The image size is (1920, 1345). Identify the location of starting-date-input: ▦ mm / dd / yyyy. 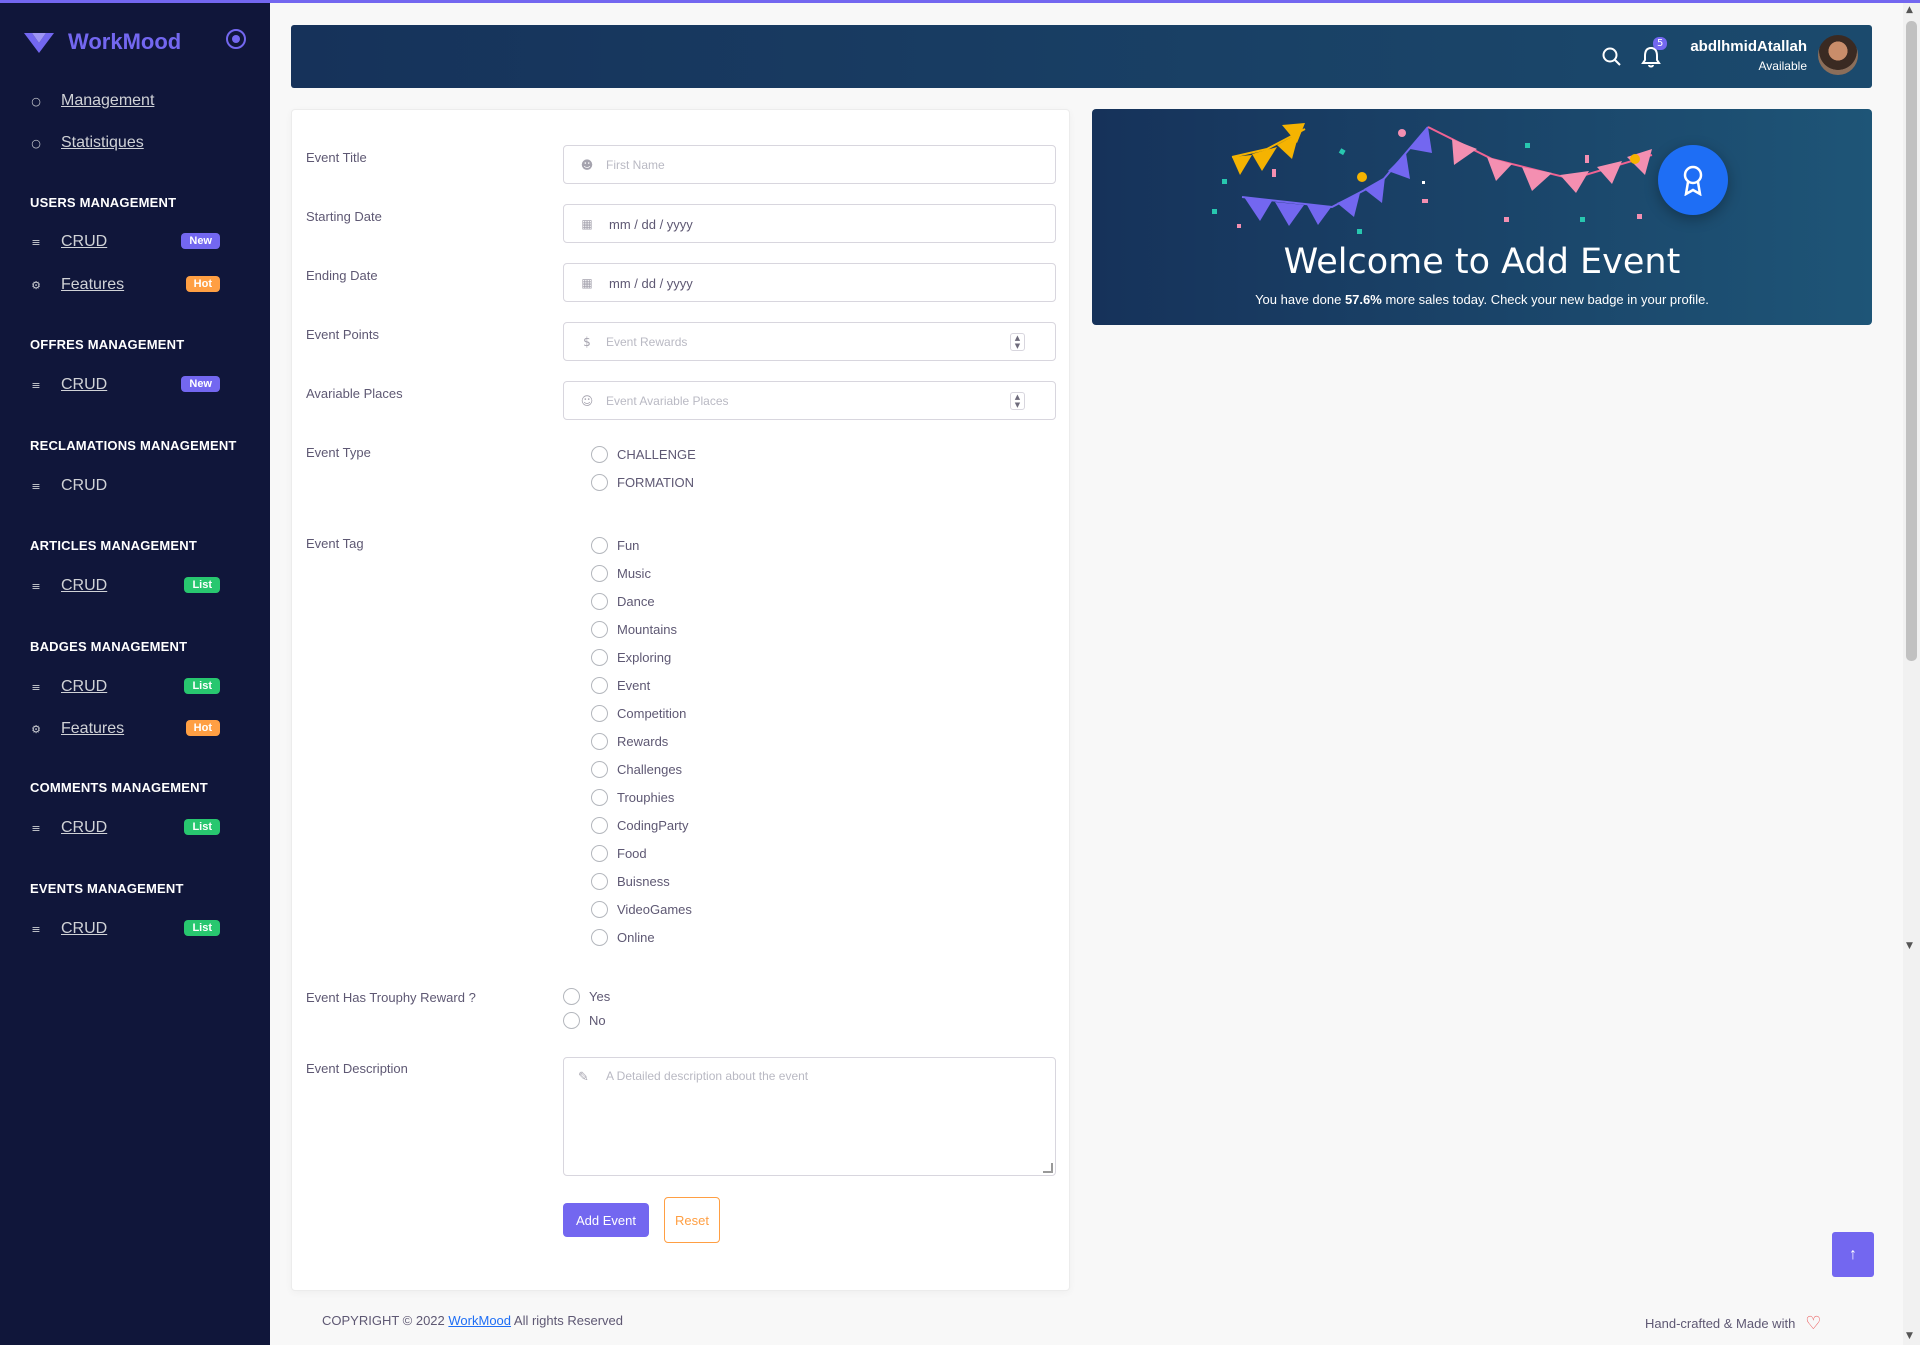
(809, 223).